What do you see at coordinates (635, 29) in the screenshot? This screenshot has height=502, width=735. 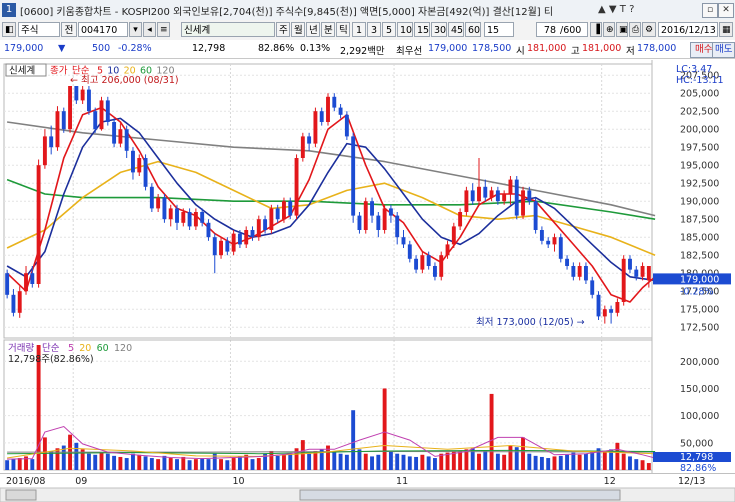 I see `print-icon: ⎙` at bounding box center [635, 29].